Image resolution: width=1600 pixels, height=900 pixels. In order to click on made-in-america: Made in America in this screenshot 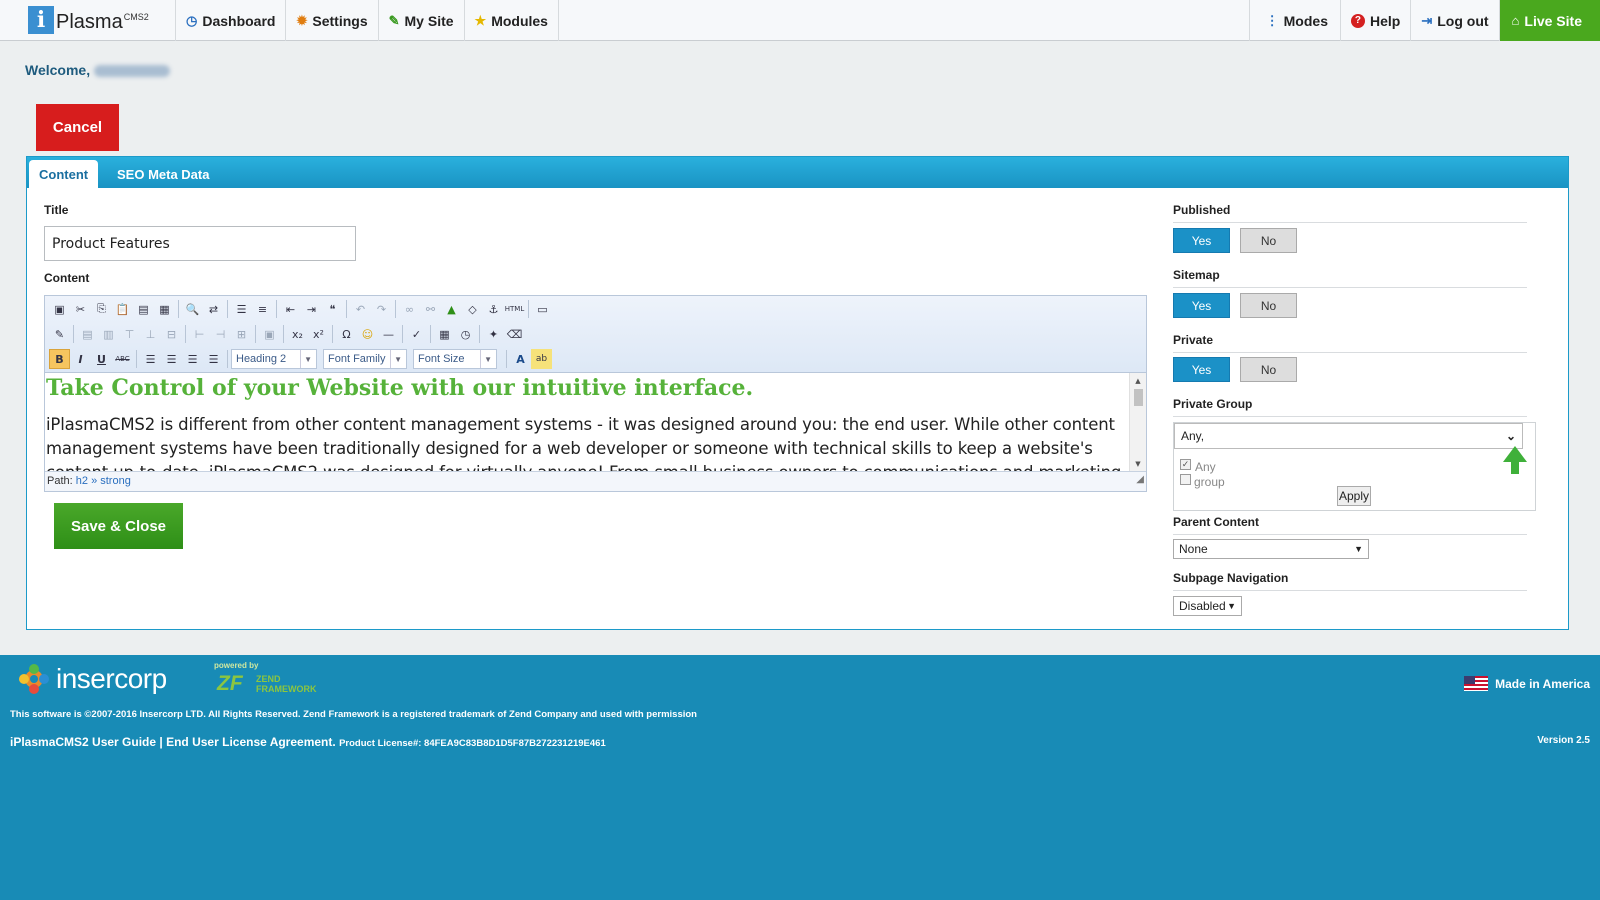, I will do `click(1527, 683)`.